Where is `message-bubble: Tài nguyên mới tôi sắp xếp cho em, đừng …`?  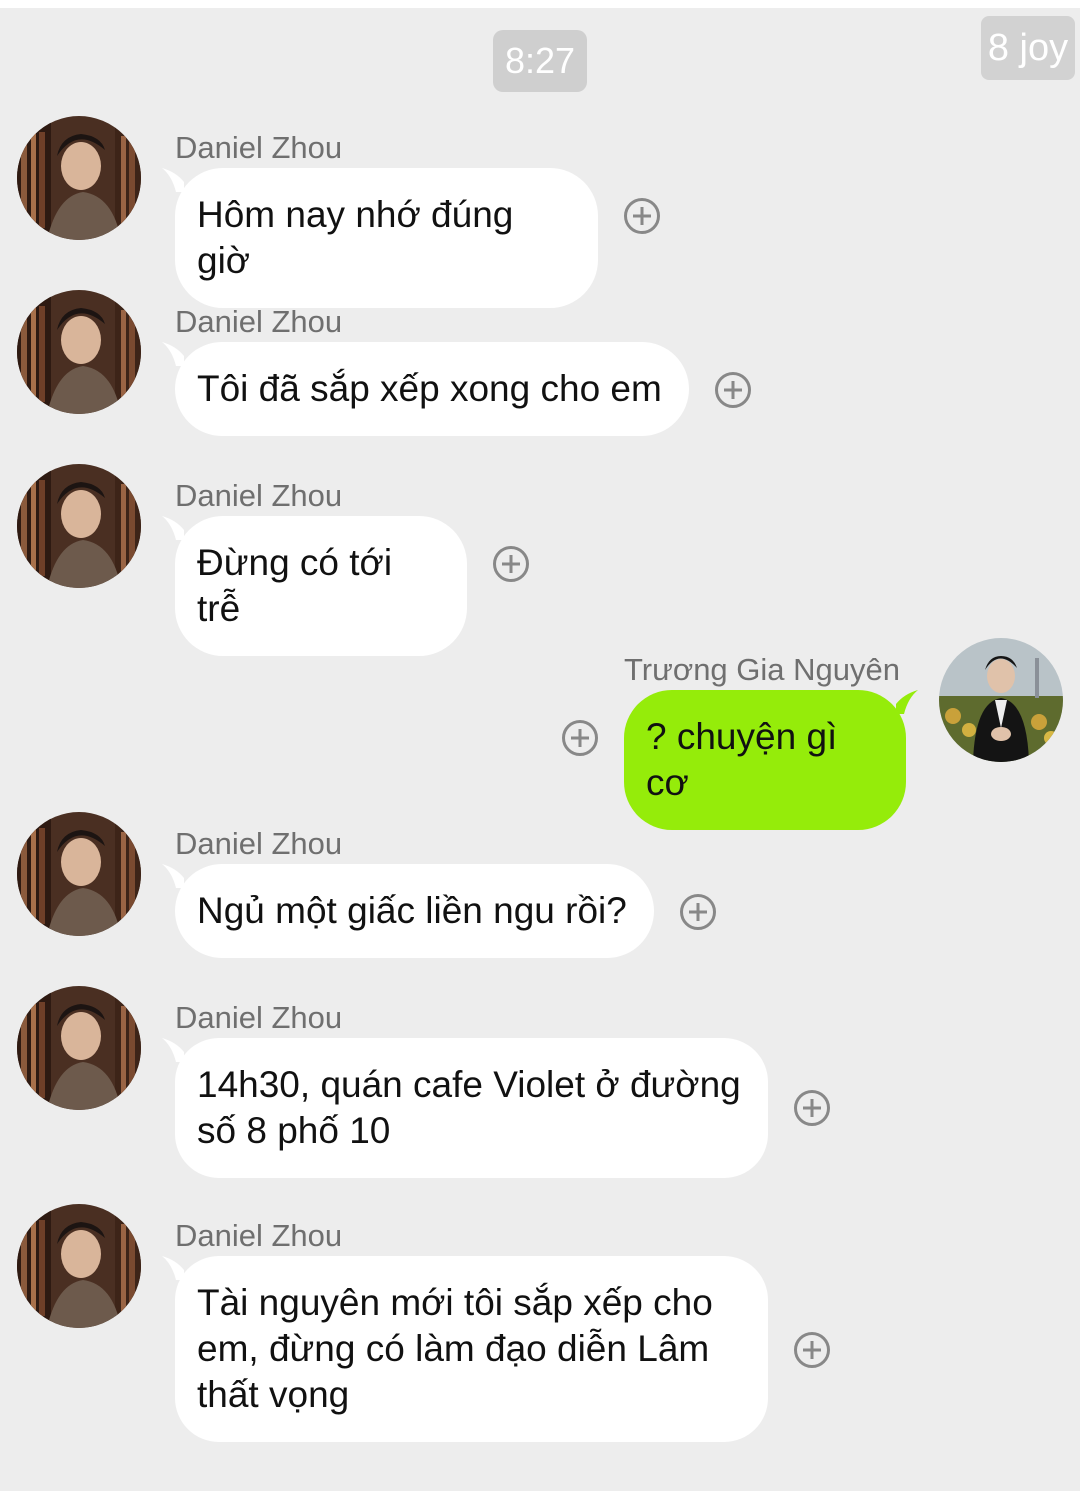
message-bubble: Tài nguyên mới tôi sắp xếp cho em, đừng … is located at coordinates (471, 1349).